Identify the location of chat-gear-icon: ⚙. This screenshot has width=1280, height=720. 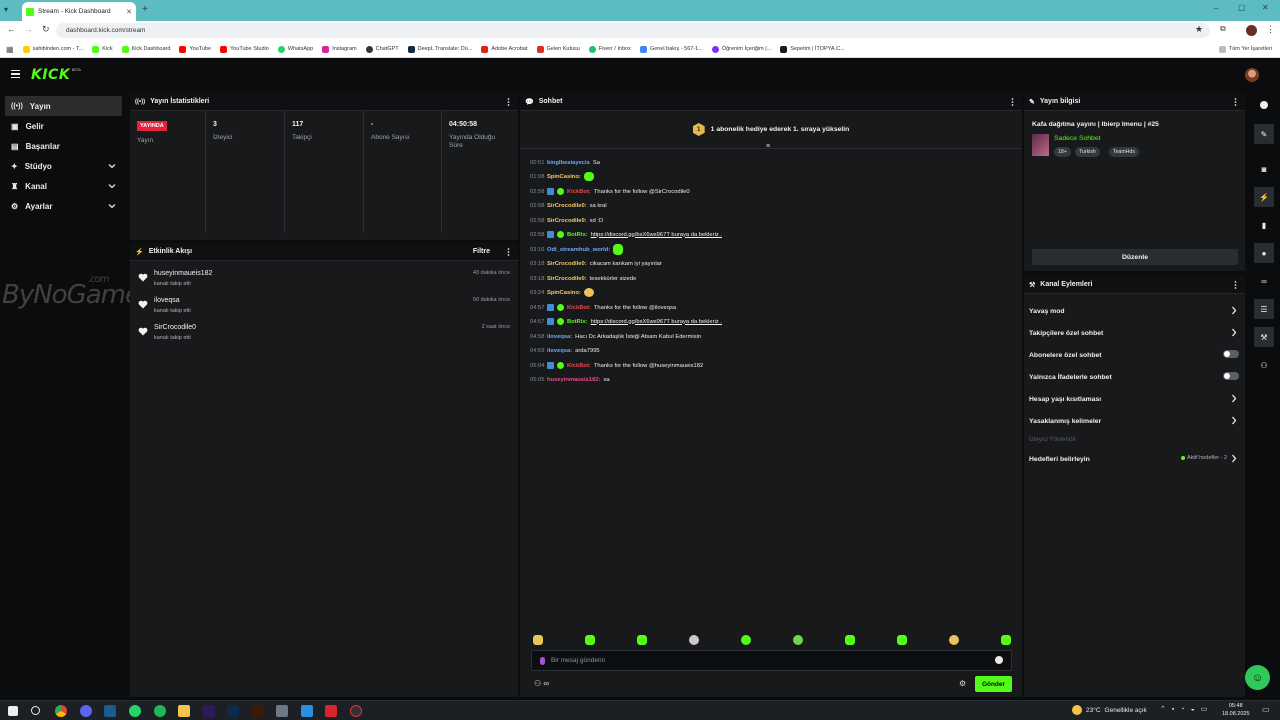
(962, 683).